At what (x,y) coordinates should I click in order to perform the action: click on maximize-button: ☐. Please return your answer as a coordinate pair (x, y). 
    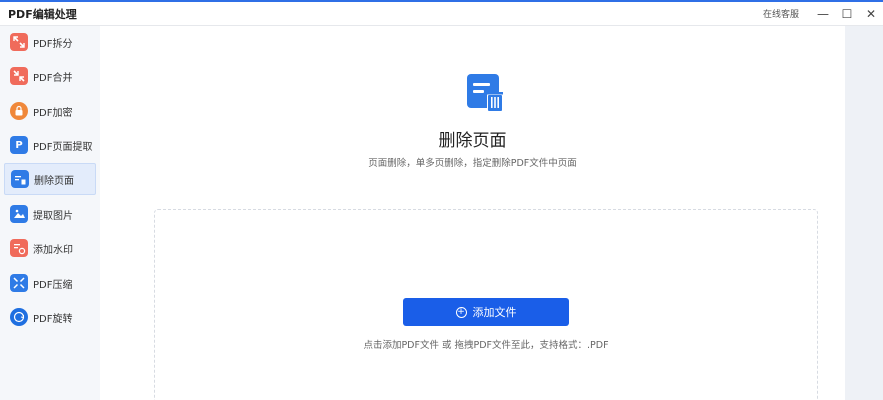
    Looking at the image, I should click on (847, 14).